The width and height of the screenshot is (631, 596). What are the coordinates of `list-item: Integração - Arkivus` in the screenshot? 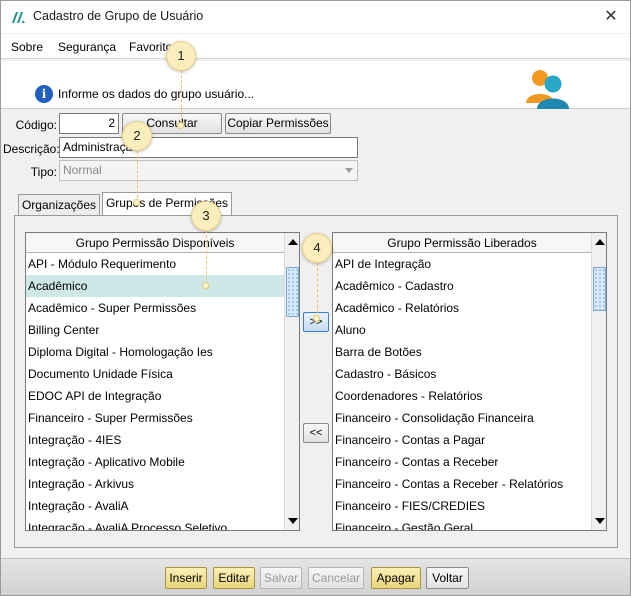 It's located at (155, 484).